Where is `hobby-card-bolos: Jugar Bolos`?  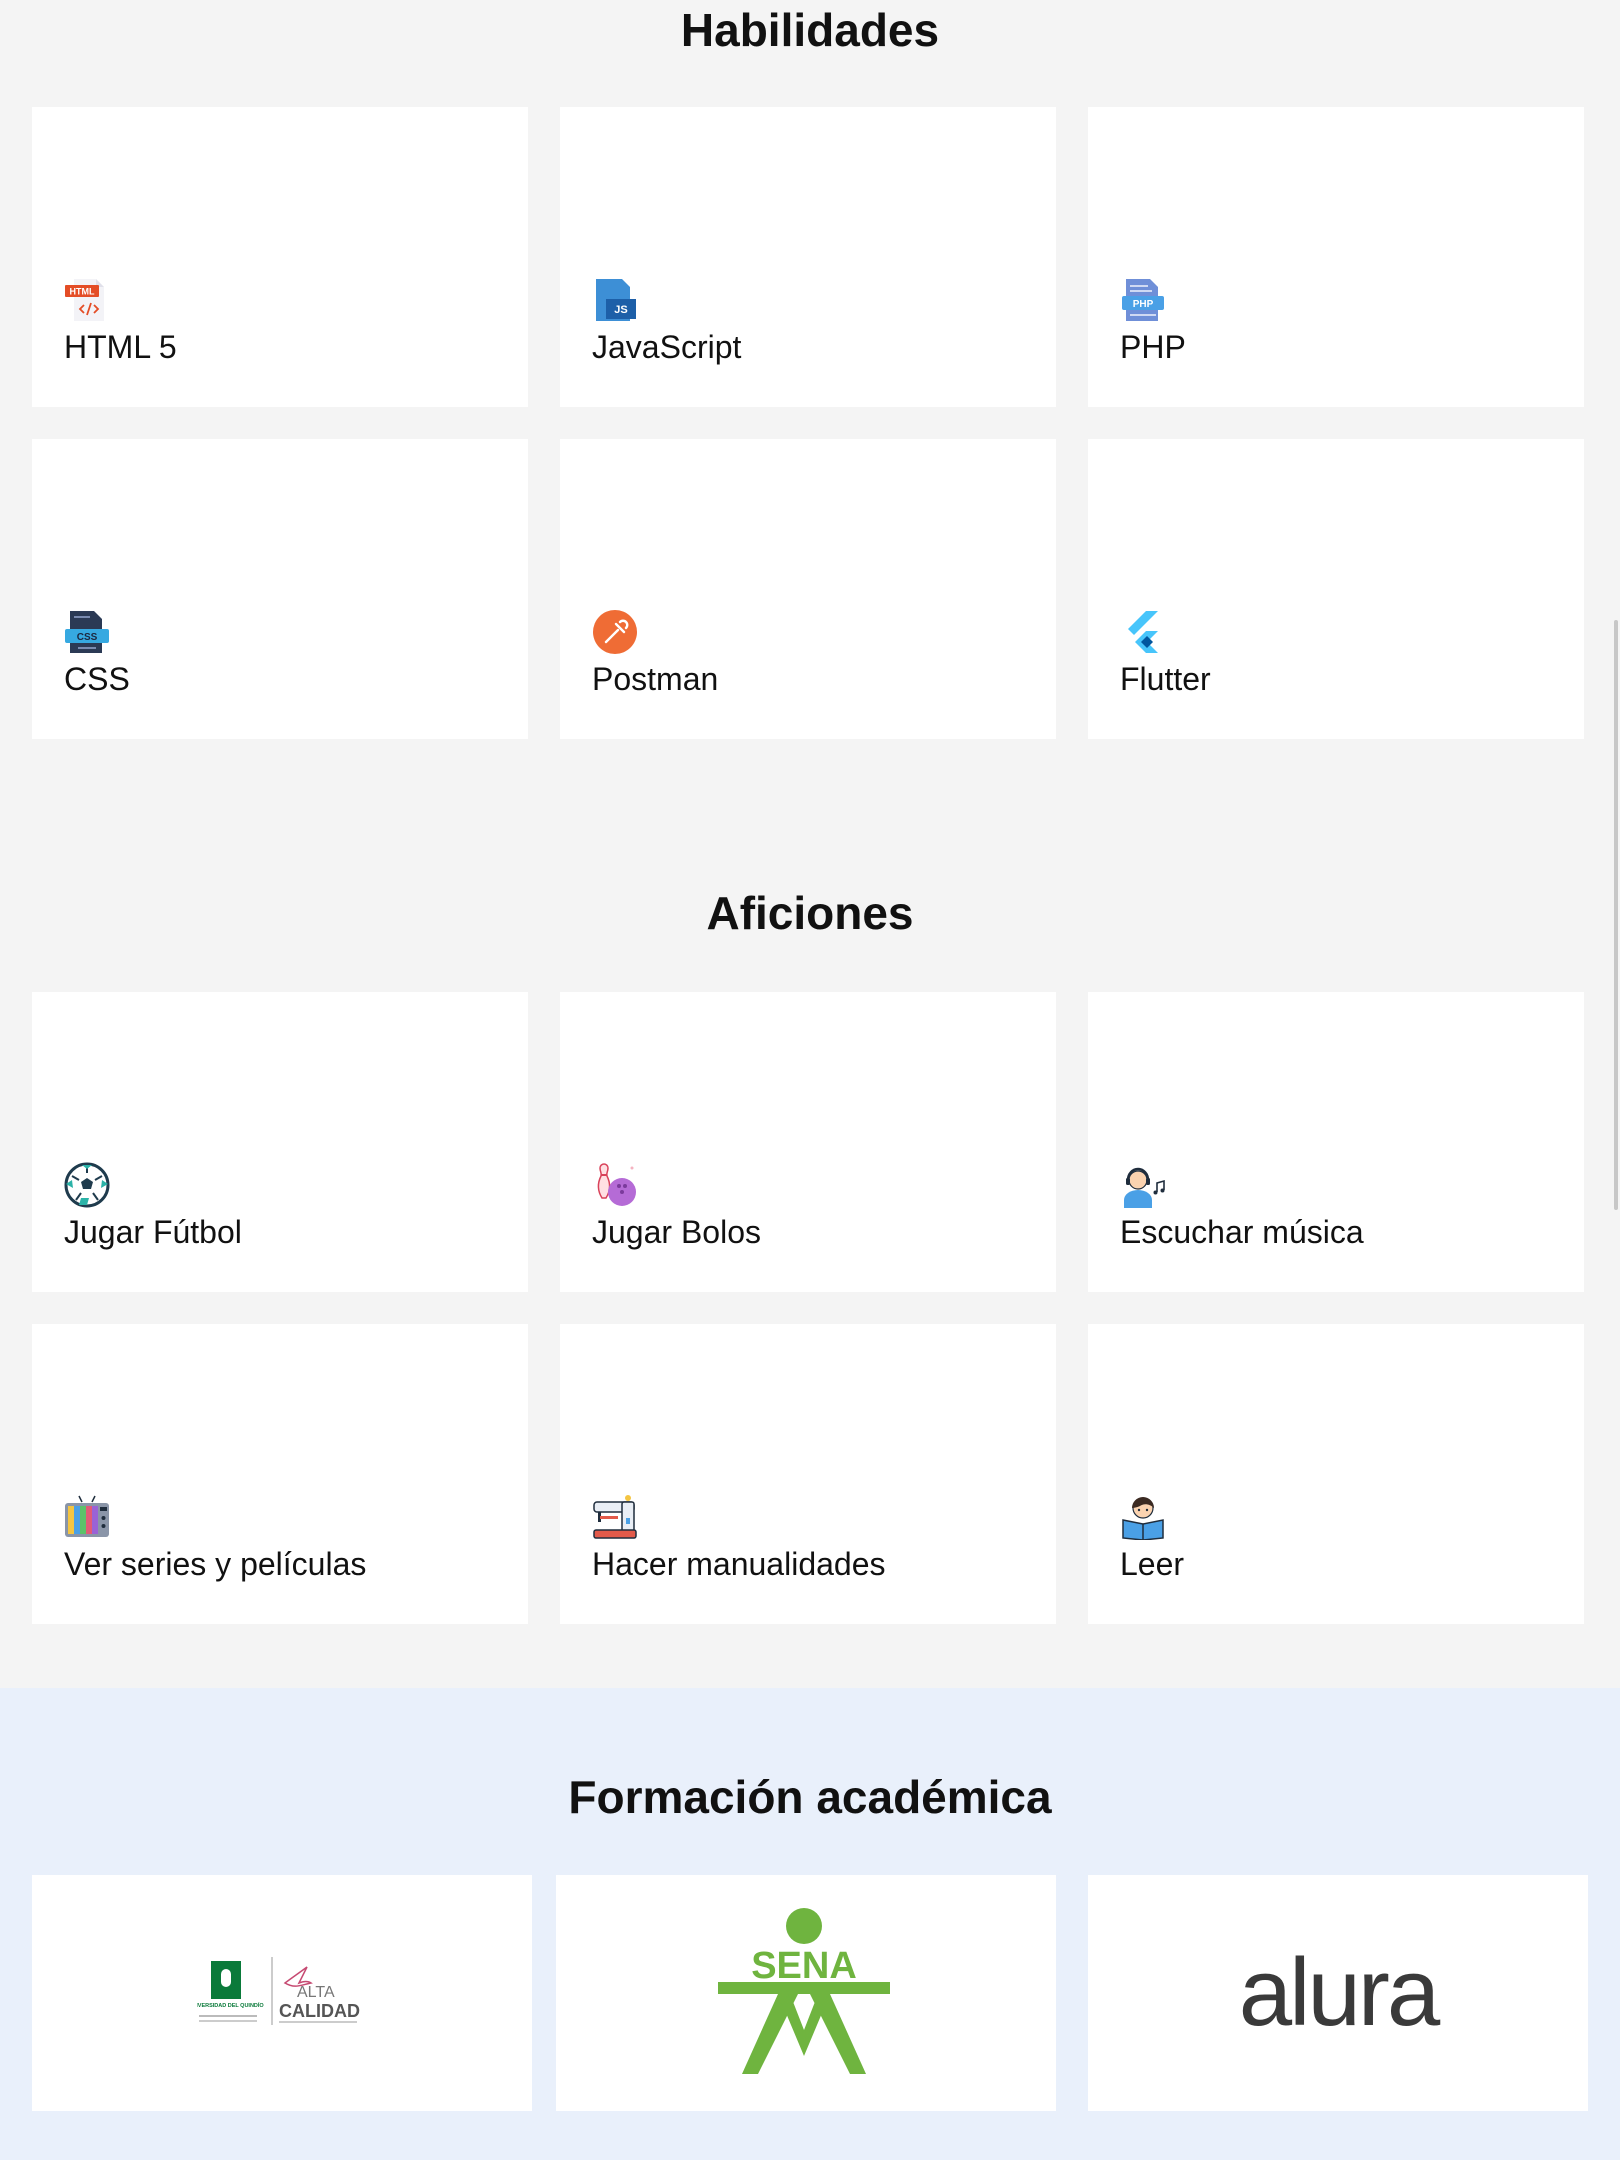
hobby-card-bolos: Jugar Bolos is located at coordinates (808, 1142).